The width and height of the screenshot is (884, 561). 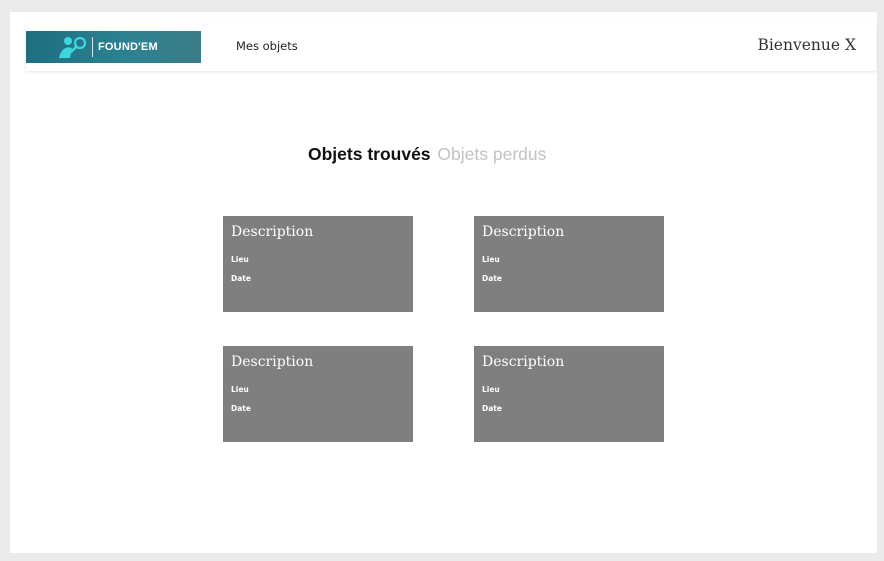 I want to click on logo: FOUND'EM, so click(x=113, y=47).